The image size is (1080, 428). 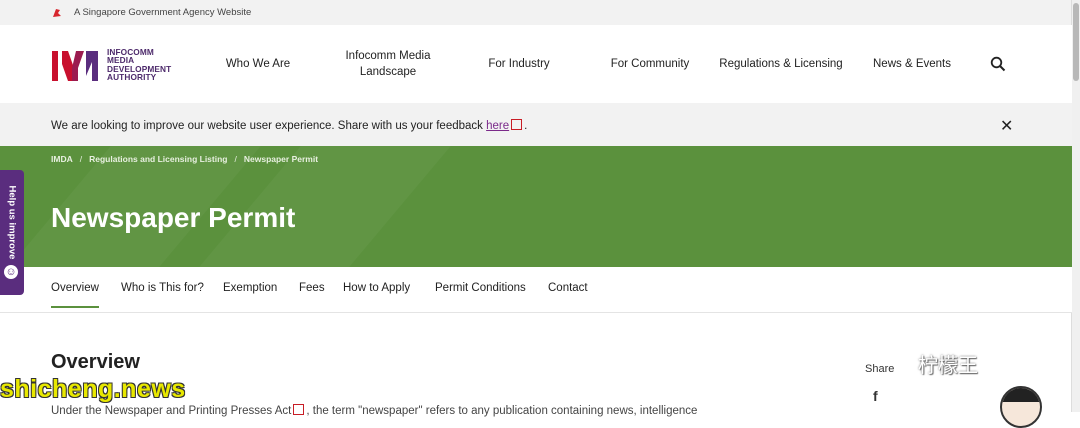 What do you see at coordinates (75, 295) in the screenshot?
I see `tab-overview: Overview` at bounding box center [75, 295].